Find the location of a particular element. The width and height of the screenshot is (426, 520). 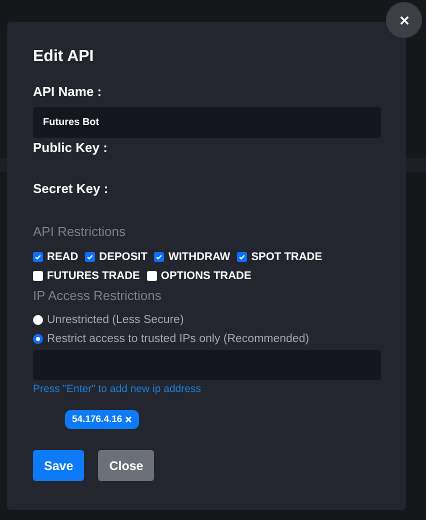

close-button: Close is located at coordinates (126, 465).